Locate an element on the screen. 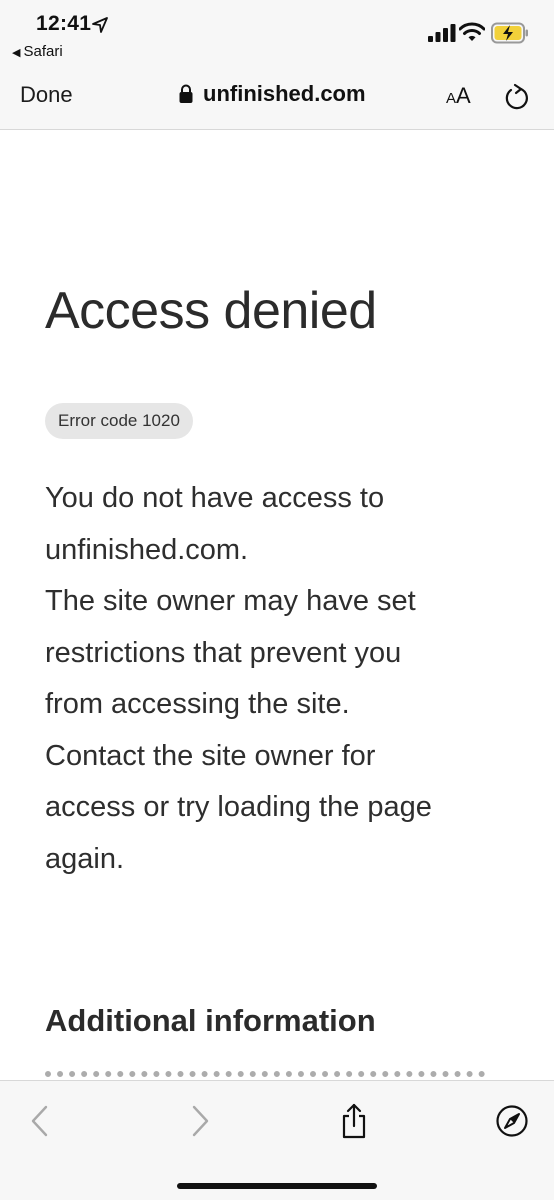  message-line: You do not have access to is located at coordinates (215, 498).